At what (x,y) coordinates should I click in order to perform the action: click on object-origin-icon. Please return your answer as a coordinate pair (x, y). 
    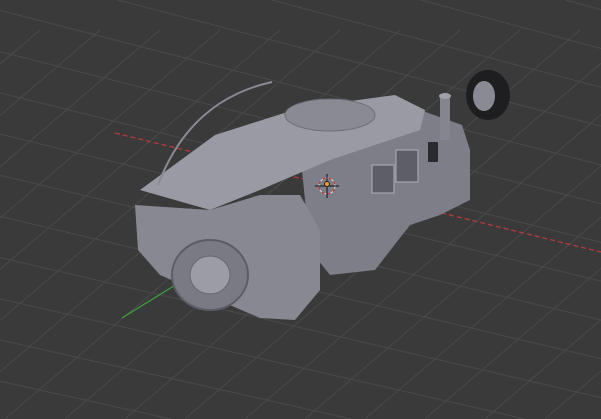
    Looking at the image, I should click on (327, 184).